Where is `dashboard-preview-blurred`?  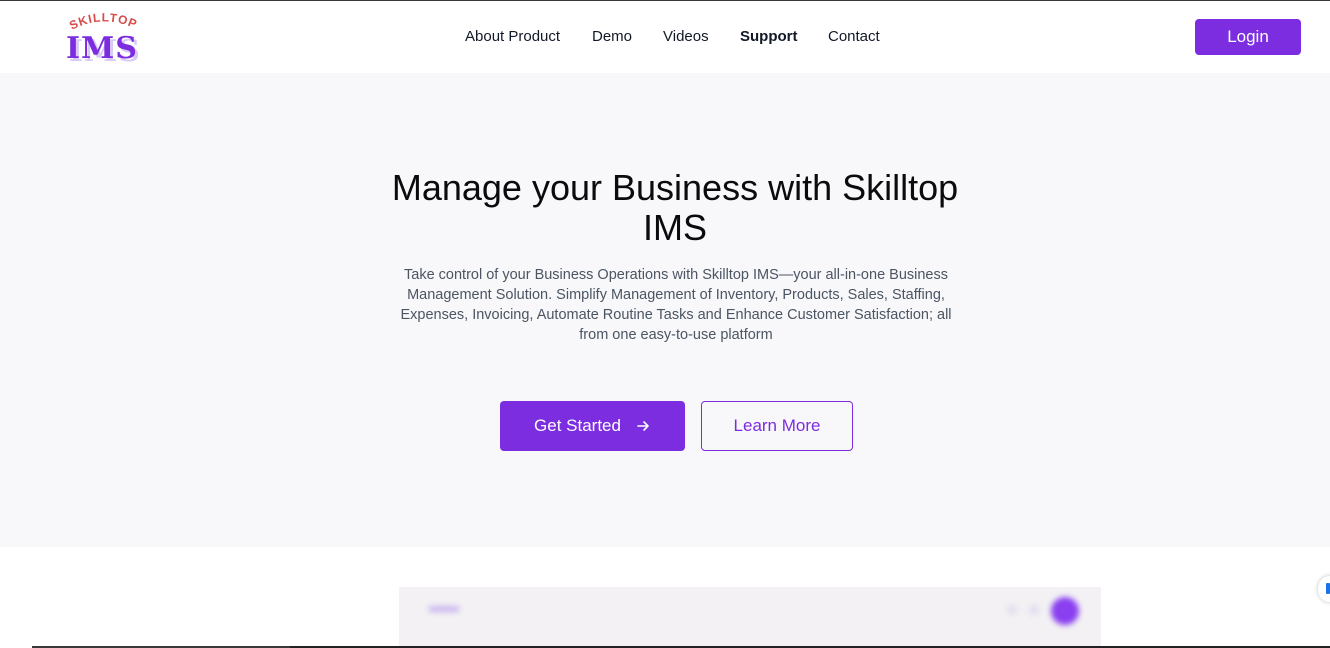 dashboard-preview-blurred is located at coordinates (750, 617).